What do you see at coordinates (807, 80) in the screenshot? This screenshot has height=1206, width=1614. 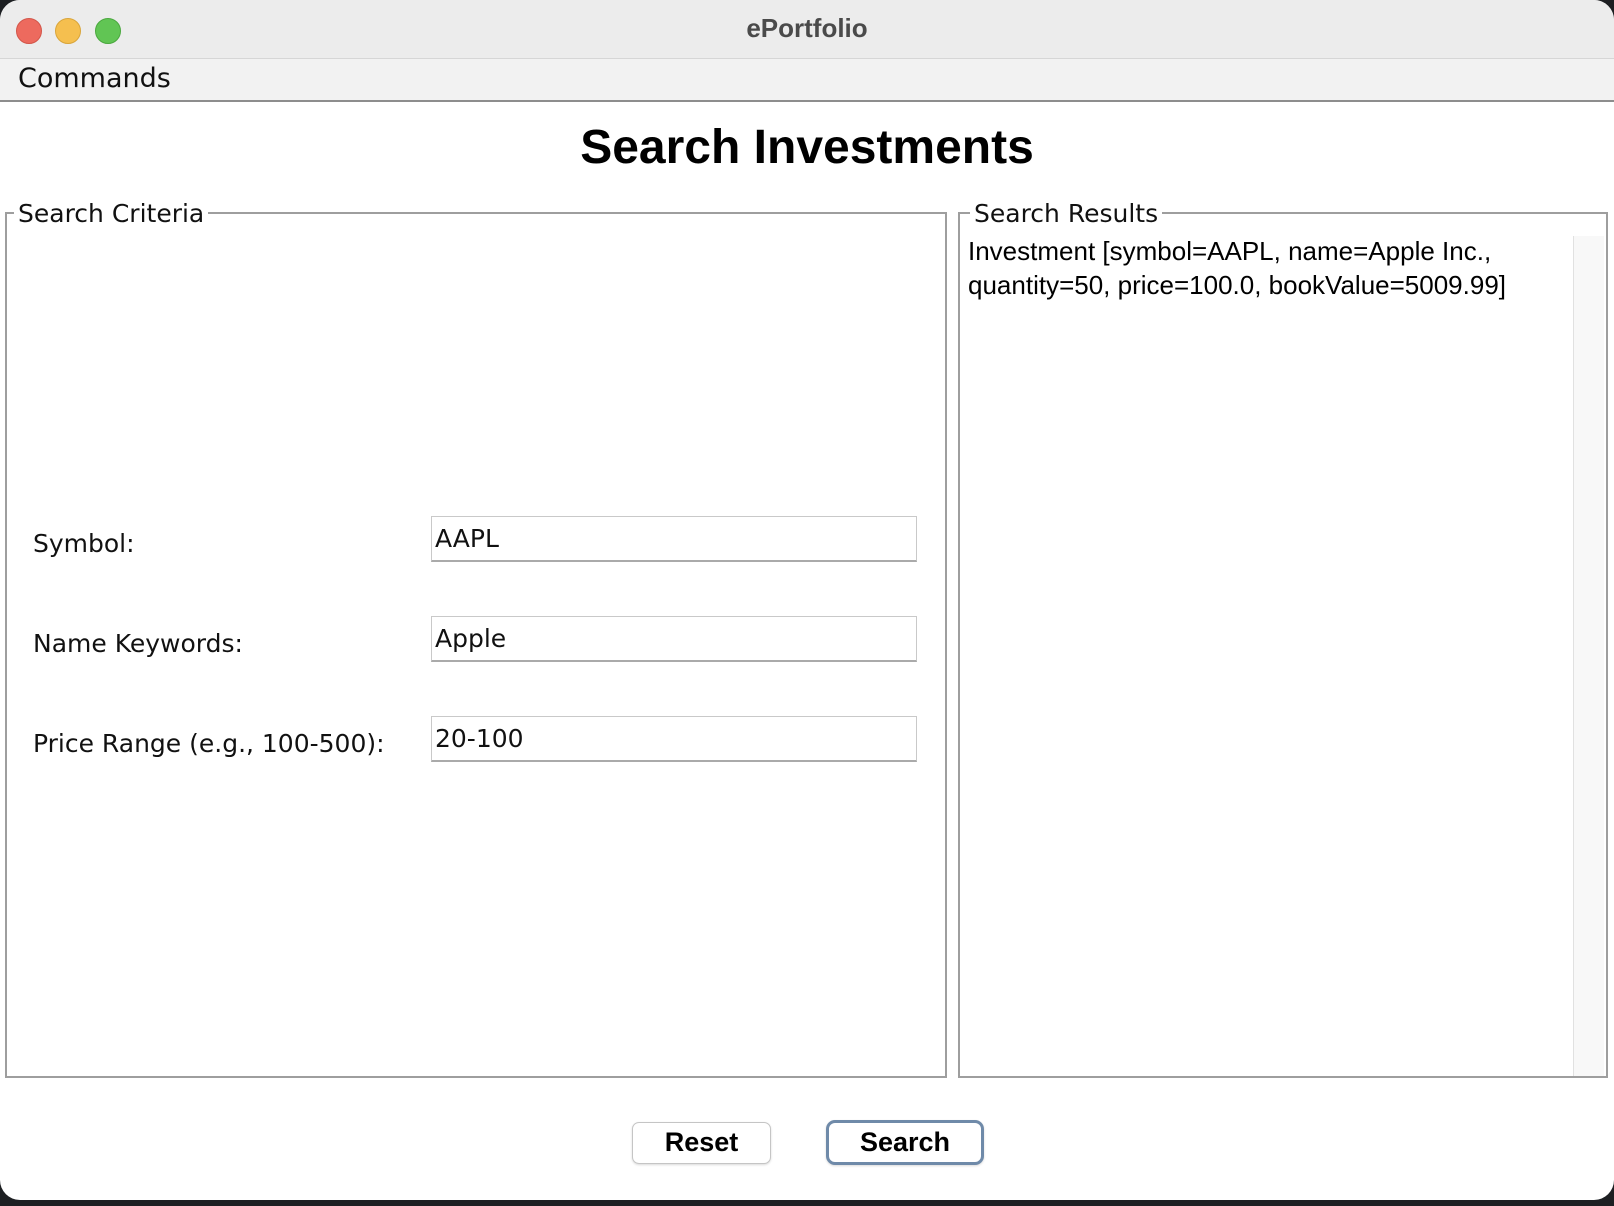 I see `menu-bar: Commands` at bounding box center [807, 80].